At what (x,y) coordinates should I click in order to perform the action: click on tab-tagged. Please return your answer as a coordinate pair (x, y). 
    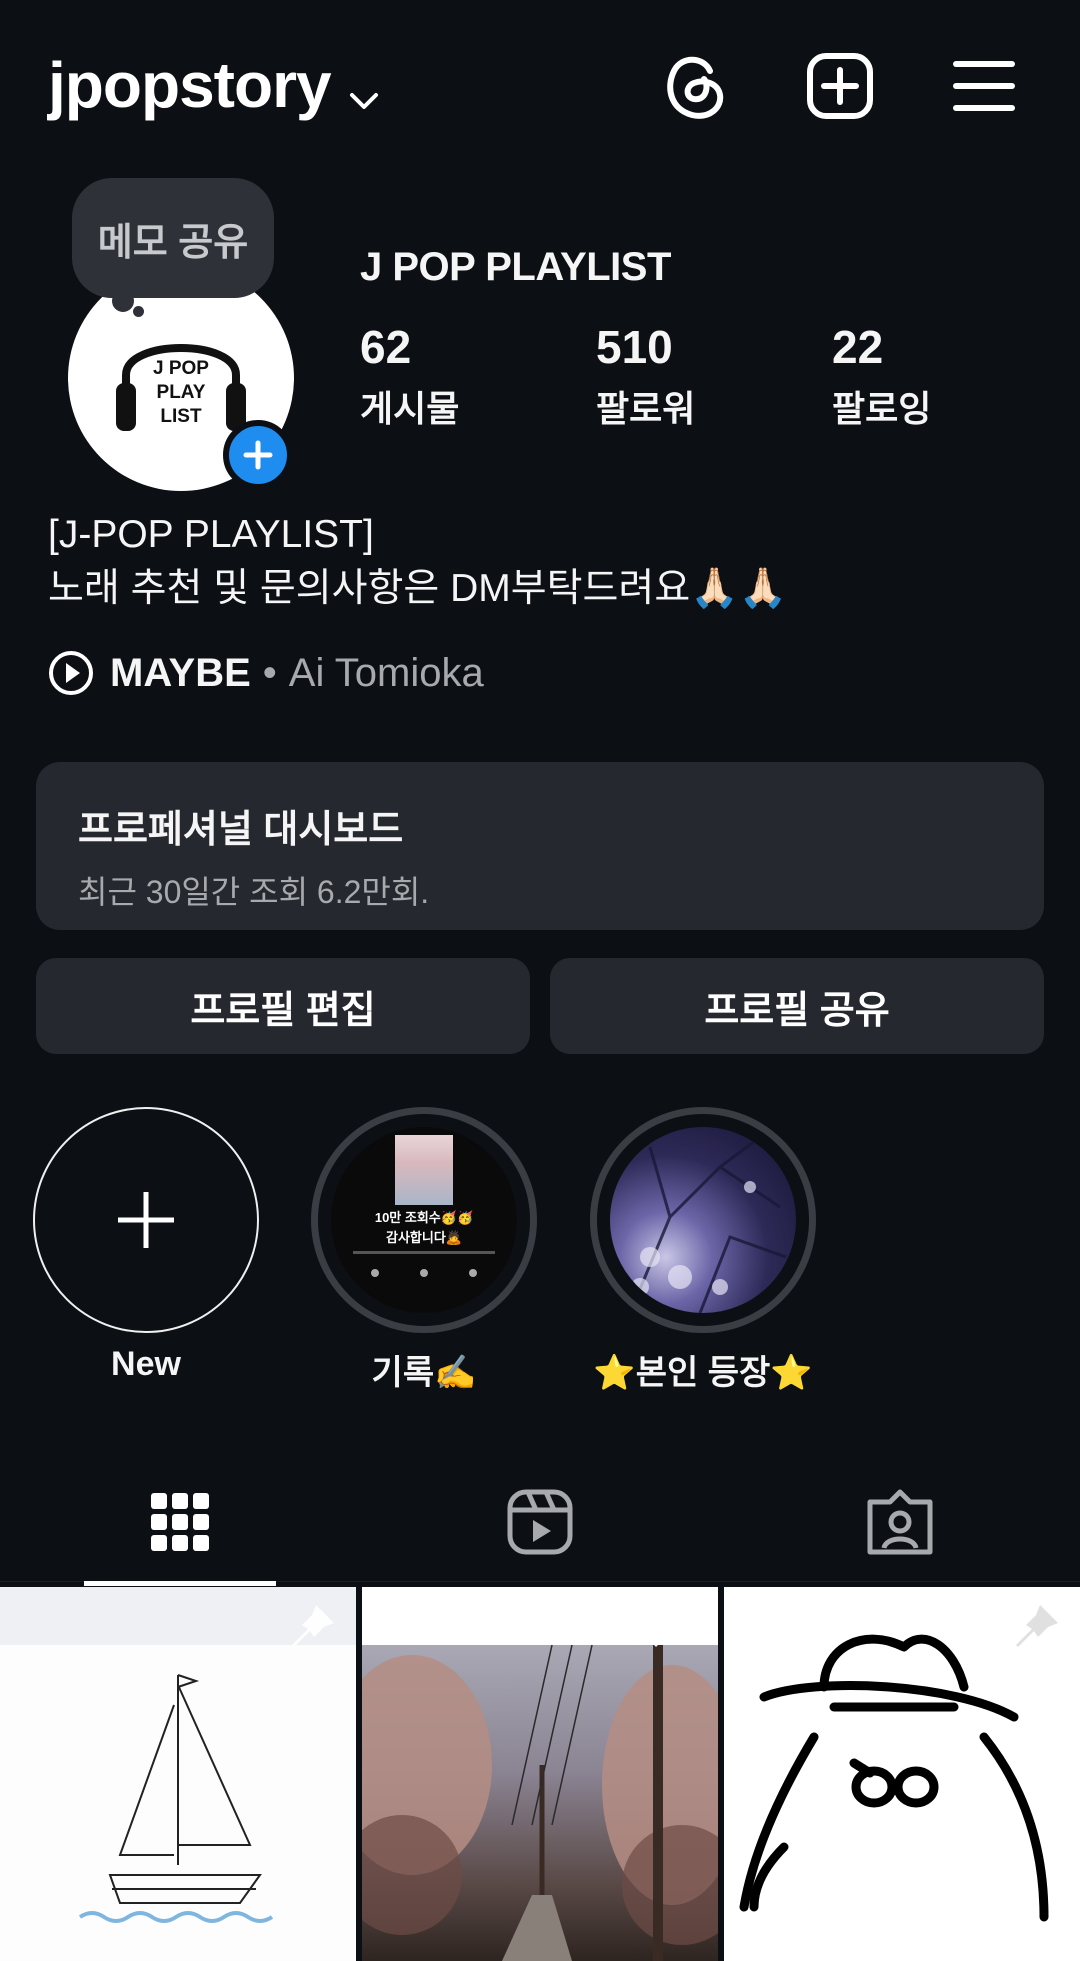
    Looking at the image, I should click on (900, 1522).